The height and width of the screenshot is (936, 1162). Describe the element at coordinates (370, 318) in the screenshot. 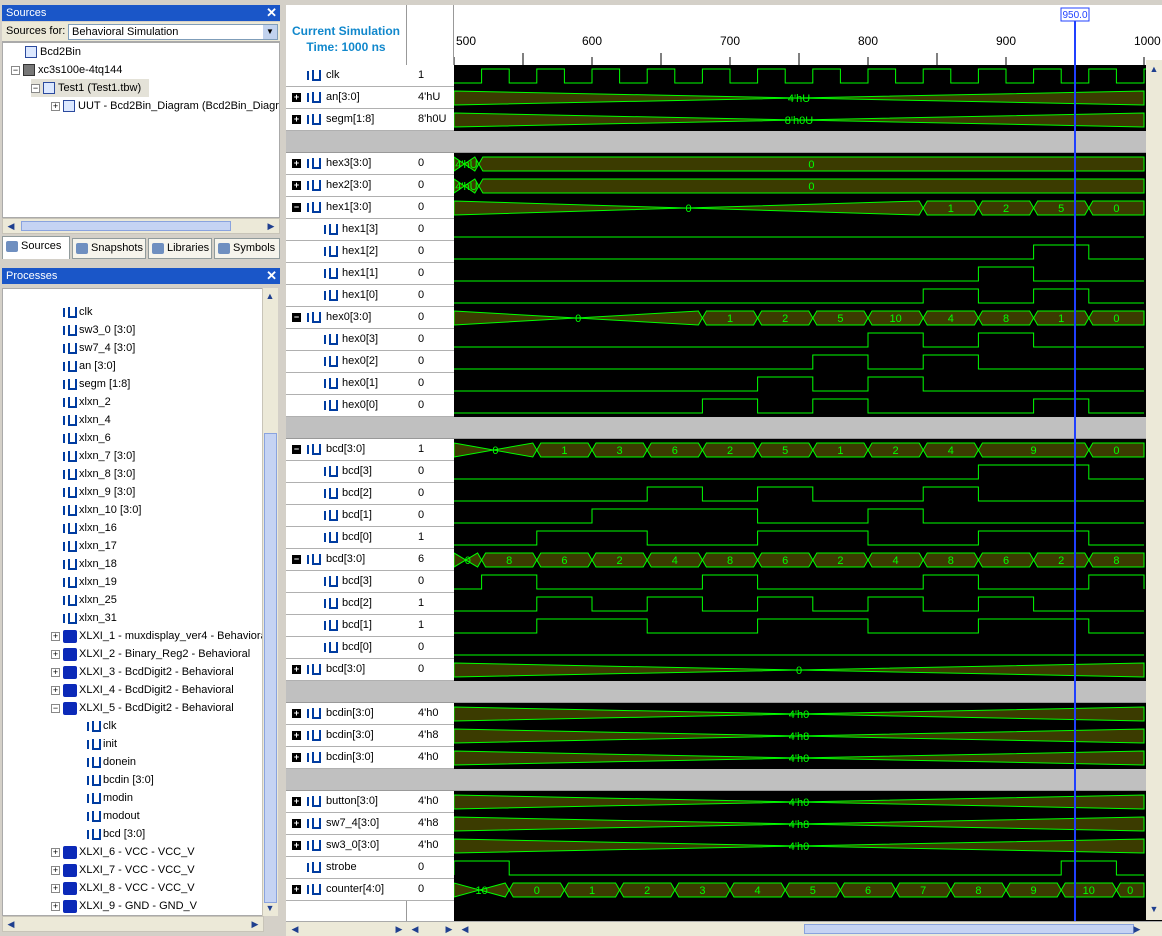

I see `signal-row: − hex0[3:0] 0` at that location.